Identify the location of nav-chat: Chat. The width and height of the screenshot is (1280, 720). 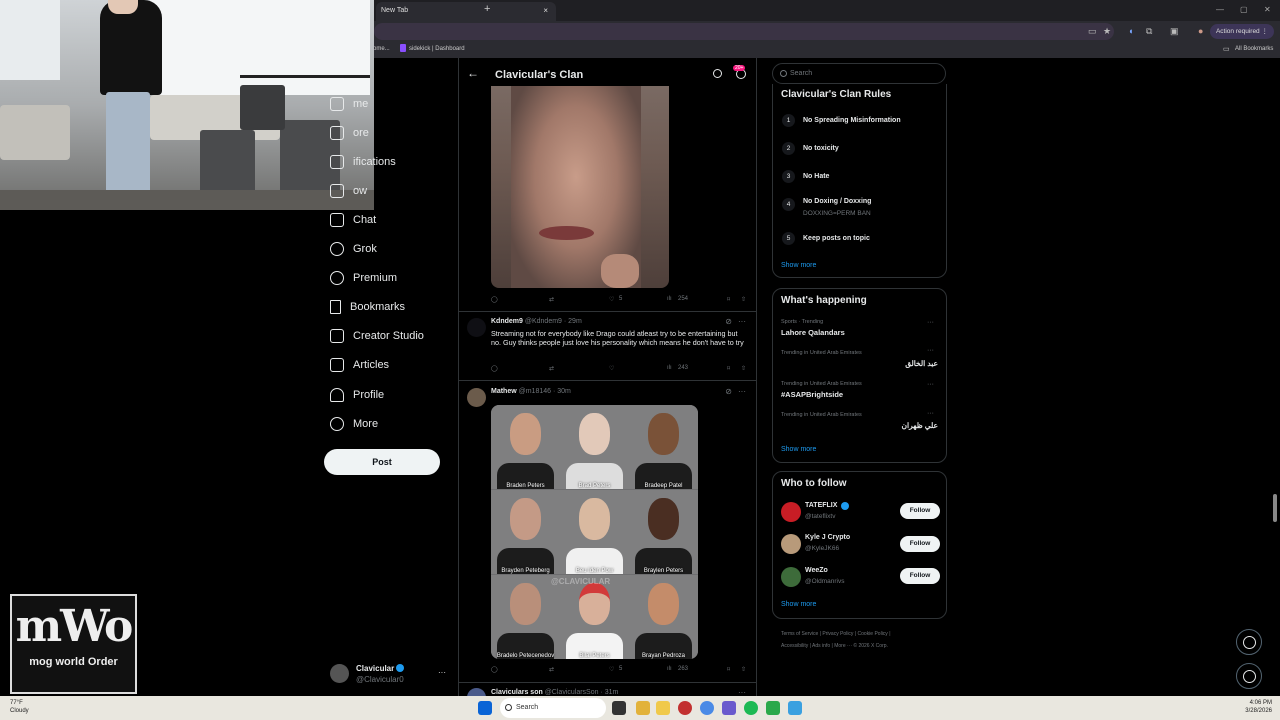
(353, 220).